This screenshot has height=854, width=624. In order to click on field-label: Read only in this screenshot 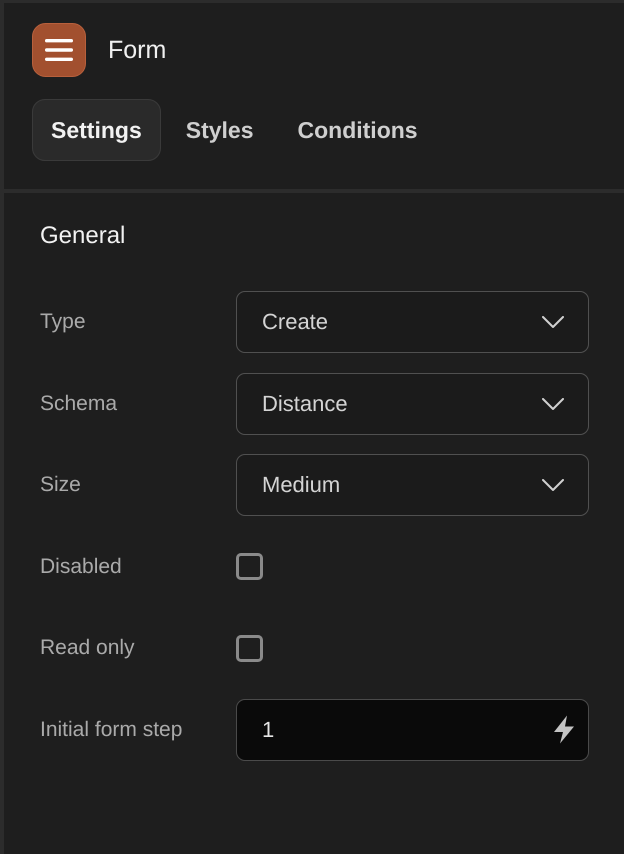, I will do `click(87, 648)`.